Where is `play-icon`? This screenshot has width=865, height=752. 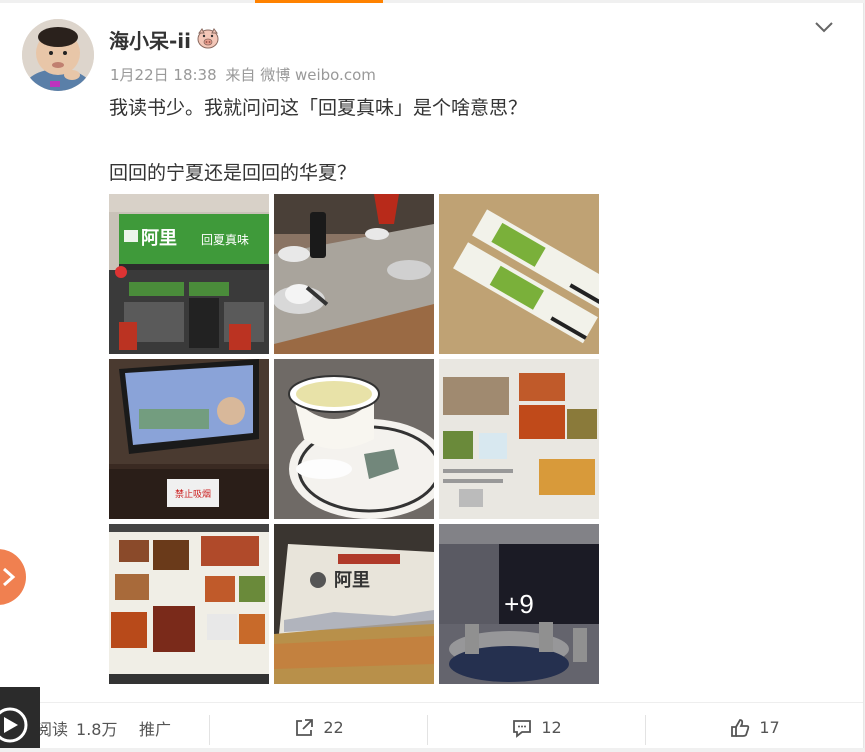
play-icon is located at coordinates (14, 725).